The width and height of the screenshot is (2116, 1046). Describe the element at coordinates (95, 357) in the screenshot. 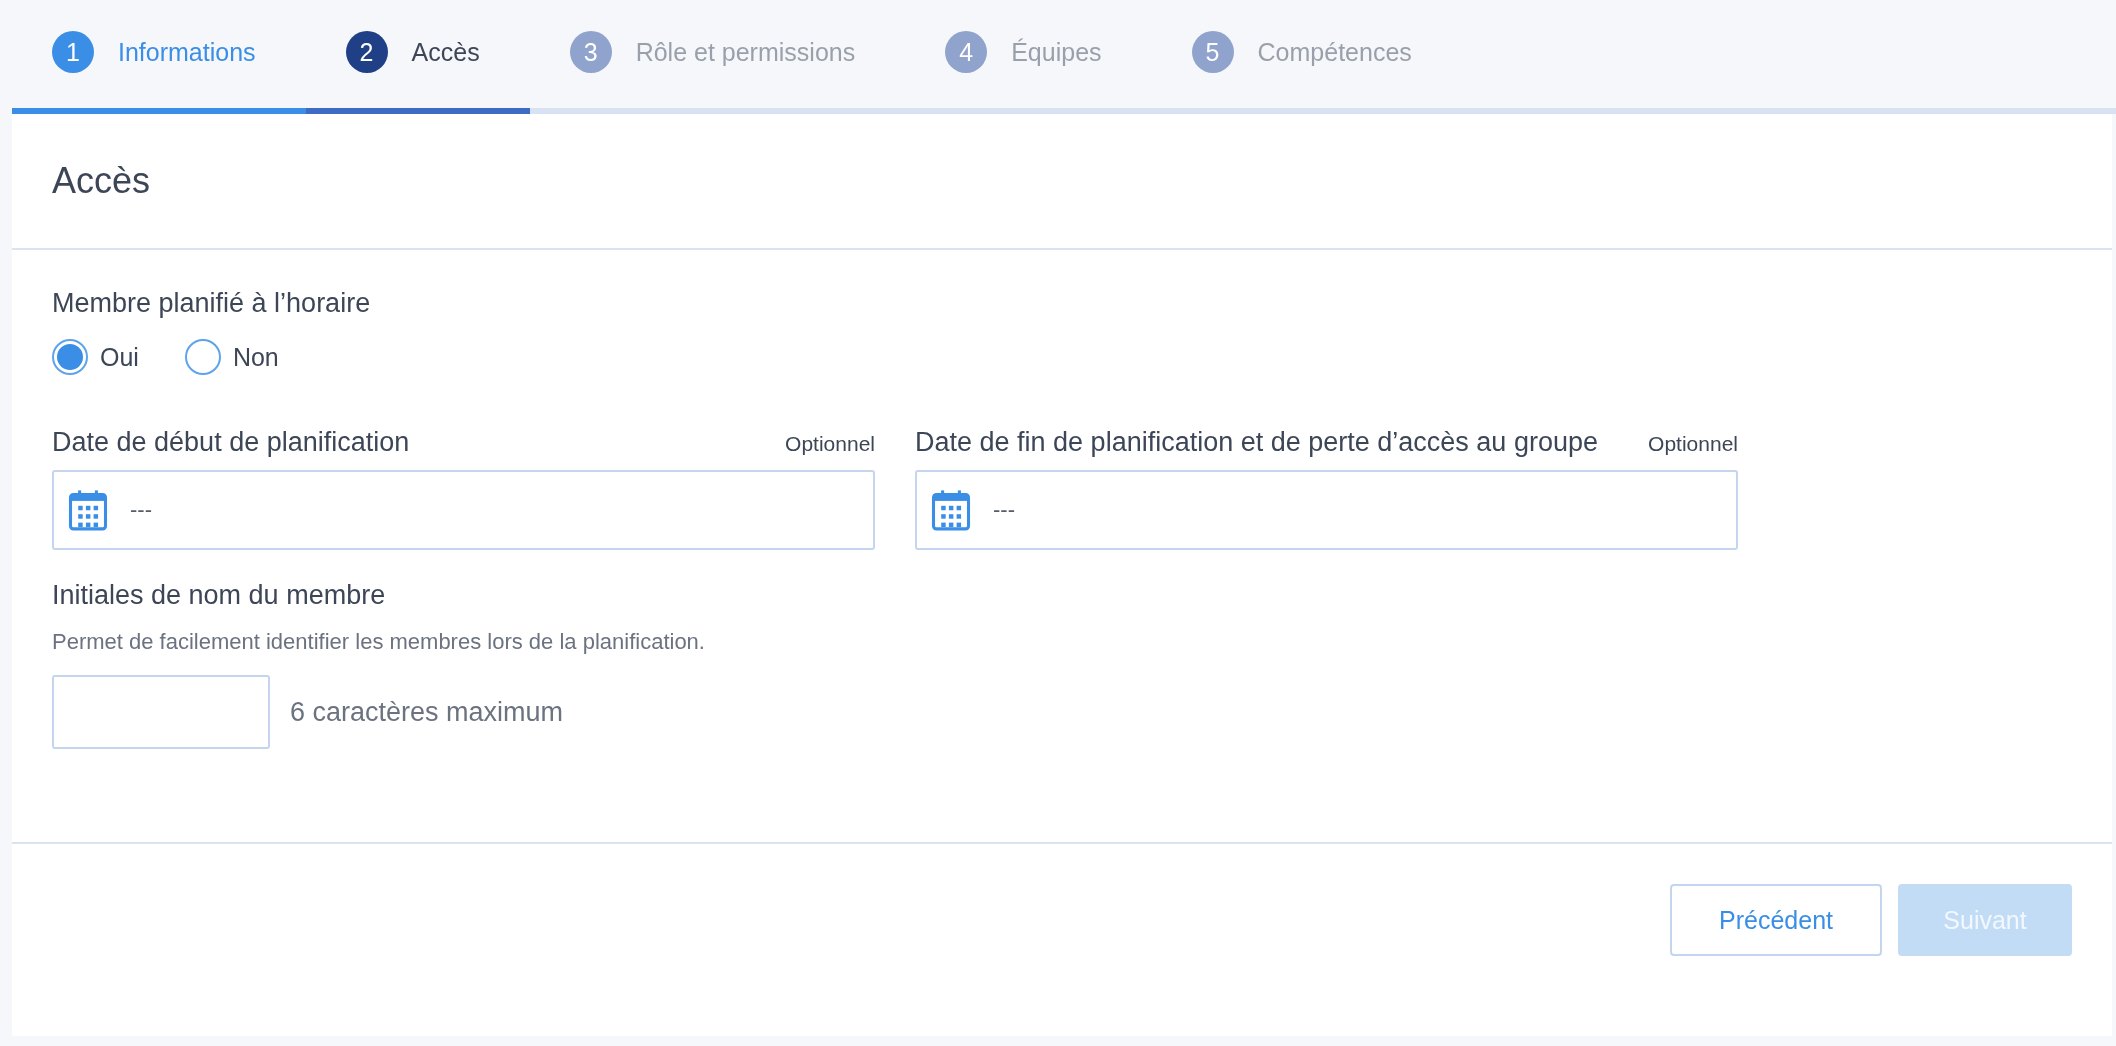

I see `radio-option: Oui` at that location.